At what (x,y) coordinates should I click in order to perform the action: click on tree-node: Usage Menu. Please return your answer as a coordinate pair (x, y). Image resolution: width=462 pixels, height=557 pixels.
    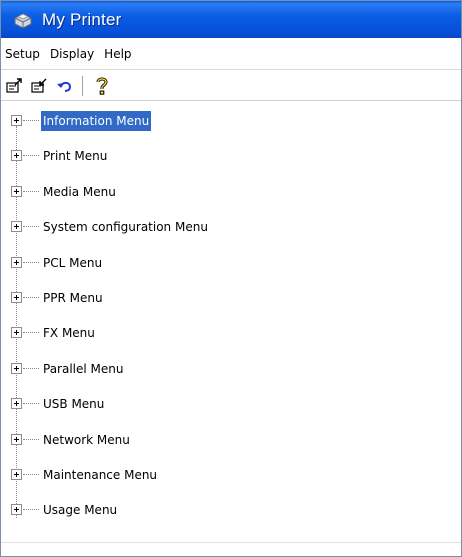
    Looking at the image, I should click on (231, 509).